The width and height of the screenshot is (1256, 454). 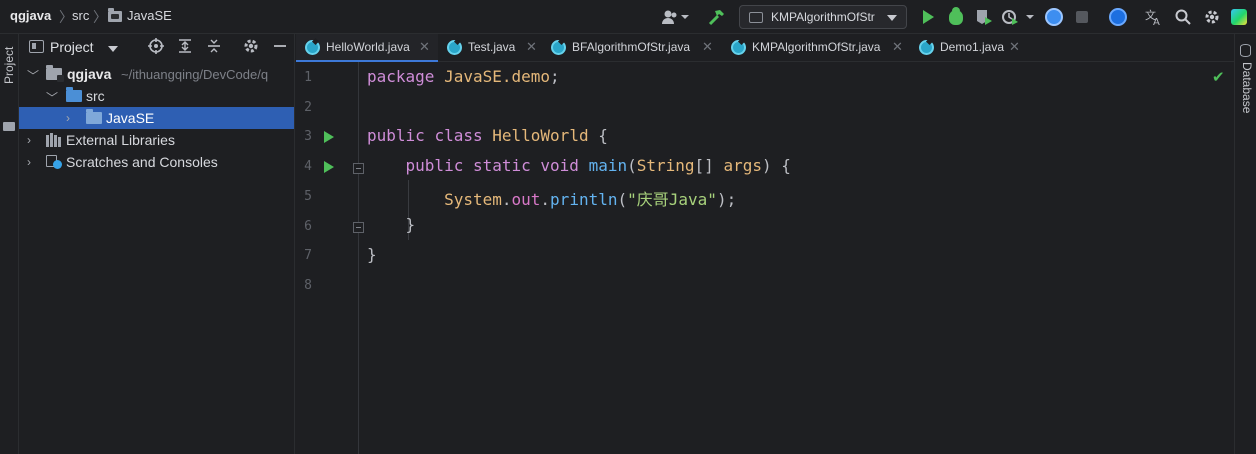 What do you see at coordinates (473, 199) in the screenshot?
I see `class-name: System` at bounding box center [473, 199].